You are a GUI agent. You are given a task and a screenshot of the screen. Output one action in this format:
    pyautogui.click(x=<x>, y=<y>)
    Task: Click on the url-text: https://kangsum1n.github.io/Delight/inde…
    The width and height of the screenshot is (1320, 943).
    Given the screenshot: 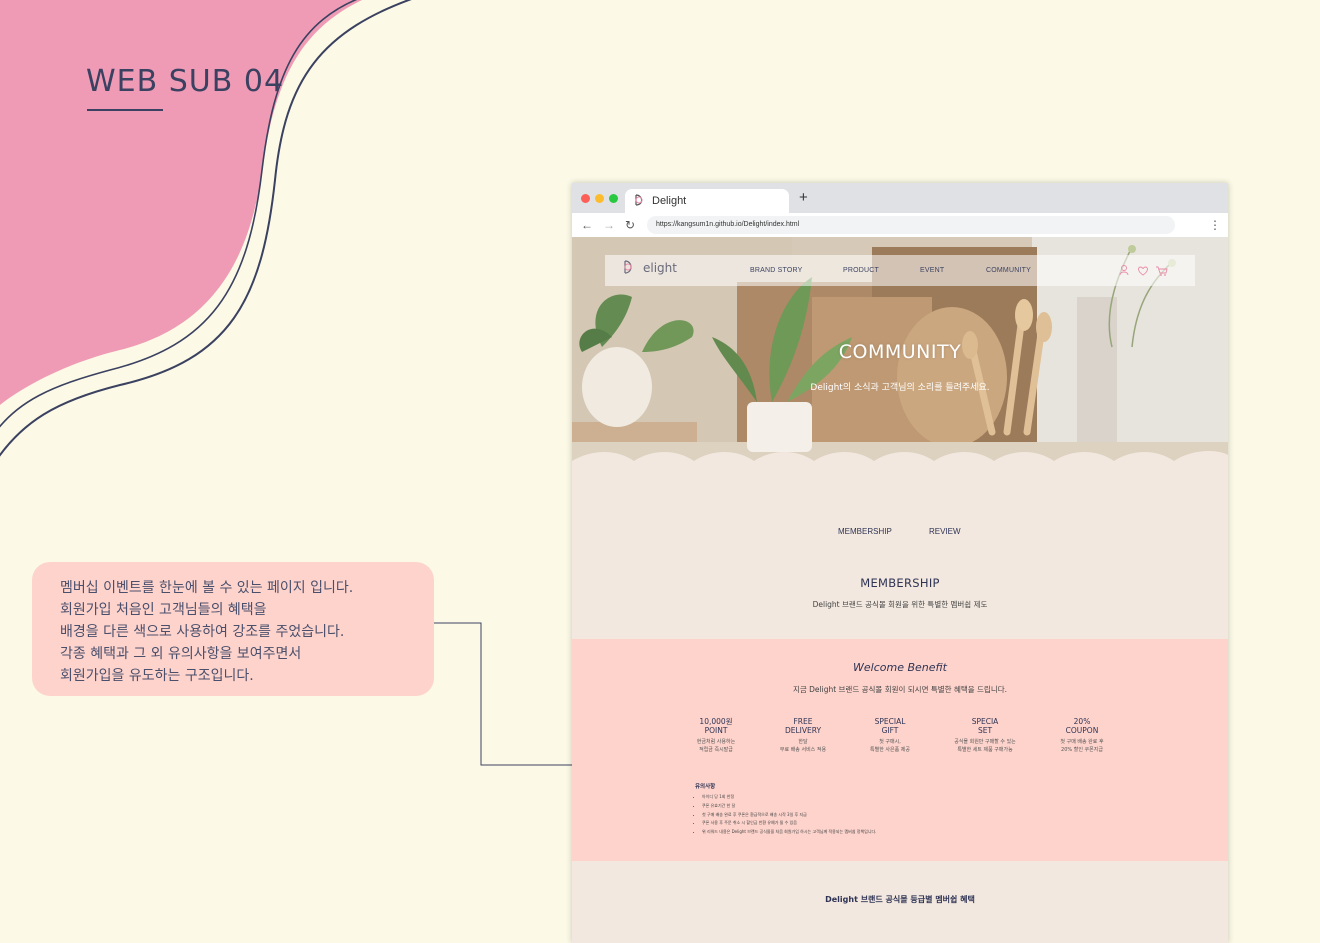 What is the action you would take?
    pyautogui.click(x=728, y=224)
    